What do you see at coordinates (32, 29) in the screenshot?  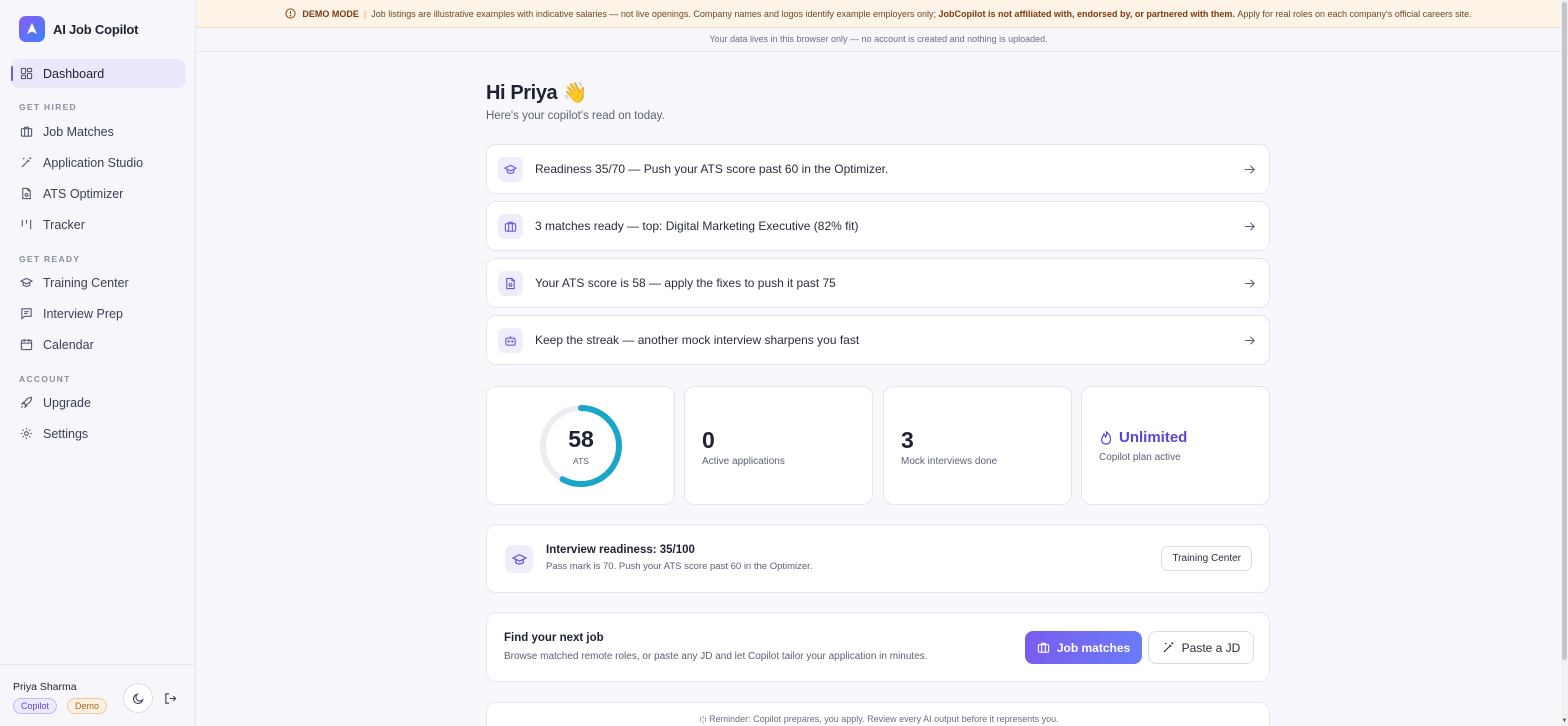 I see `brand-logo-icon` at bounding box center [32, 29].